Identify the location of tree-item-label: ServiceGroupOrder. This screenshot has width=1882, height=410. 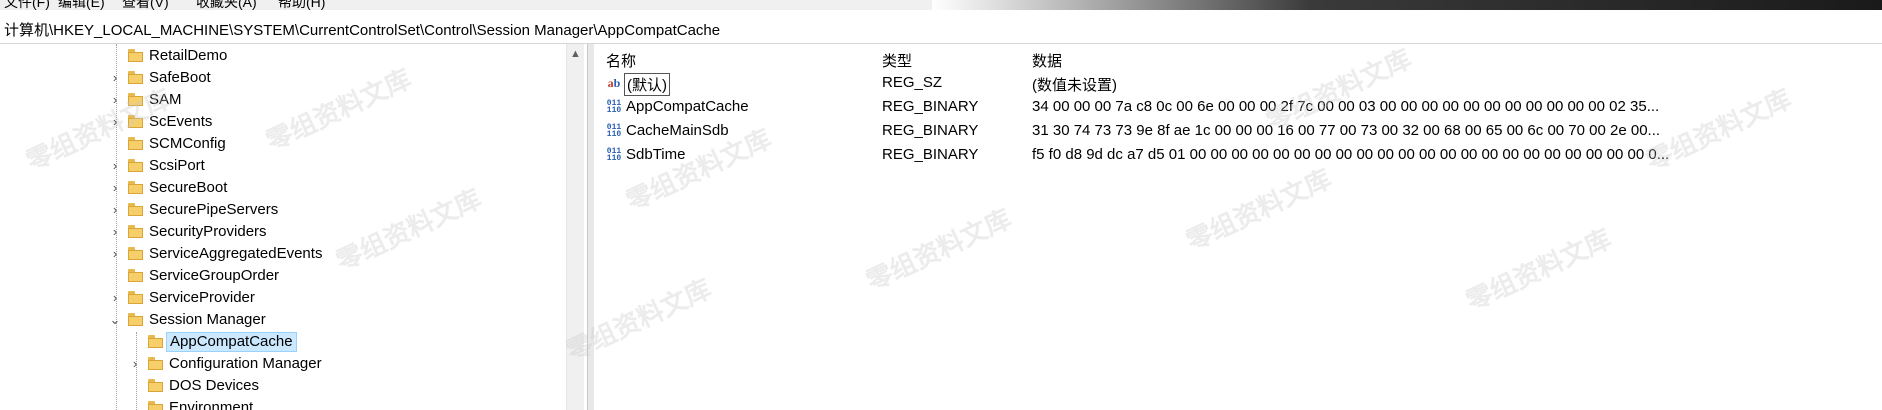
(214, 275).